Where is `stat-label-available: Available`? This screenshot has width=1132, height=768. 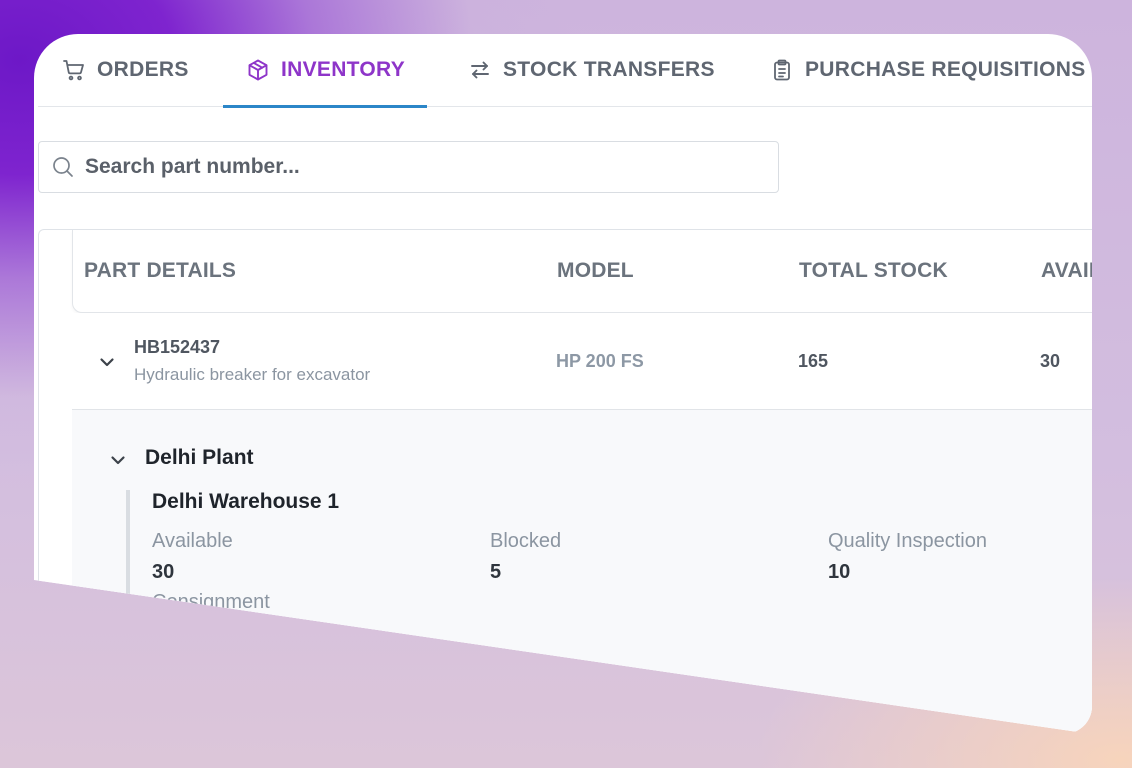
stat-label-available: Available is located at coordinates (192, 541).